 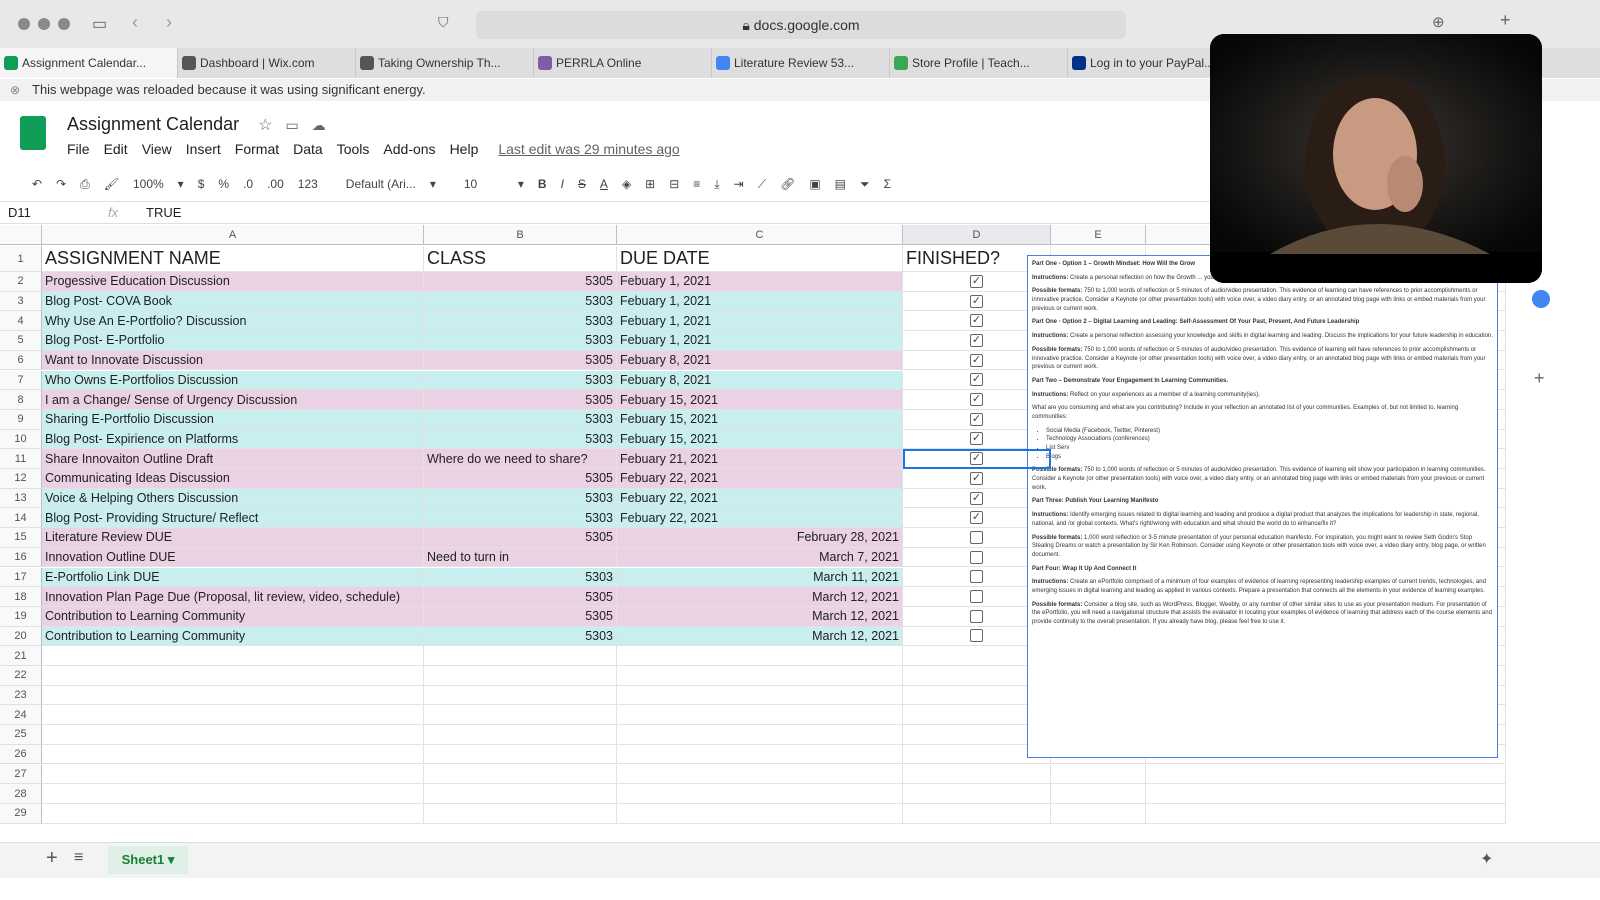 What do you see at coordinates (64, 24) in the screenshot?
I see `zoom-window-button` at bounding box center [64, 24].